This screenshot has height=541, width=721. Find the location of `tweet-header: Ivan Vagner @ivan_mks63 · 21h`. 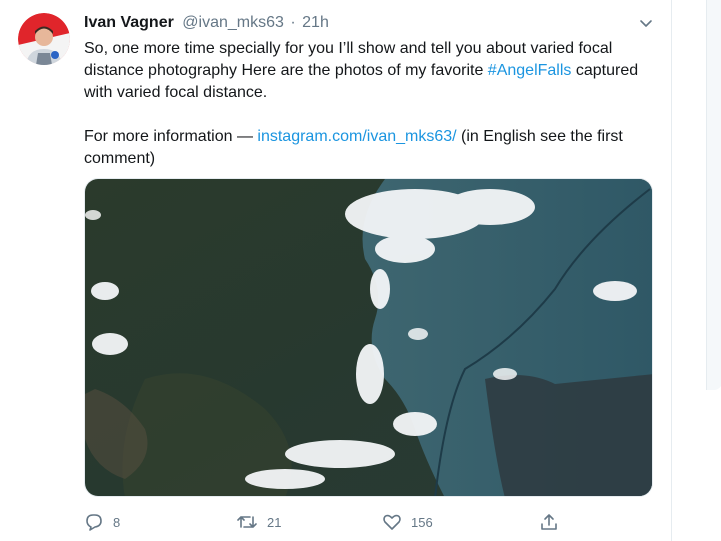

tweet-header: Ivan Vagner @ivan_mks63 · 21h is located at coordinates (206, 23).